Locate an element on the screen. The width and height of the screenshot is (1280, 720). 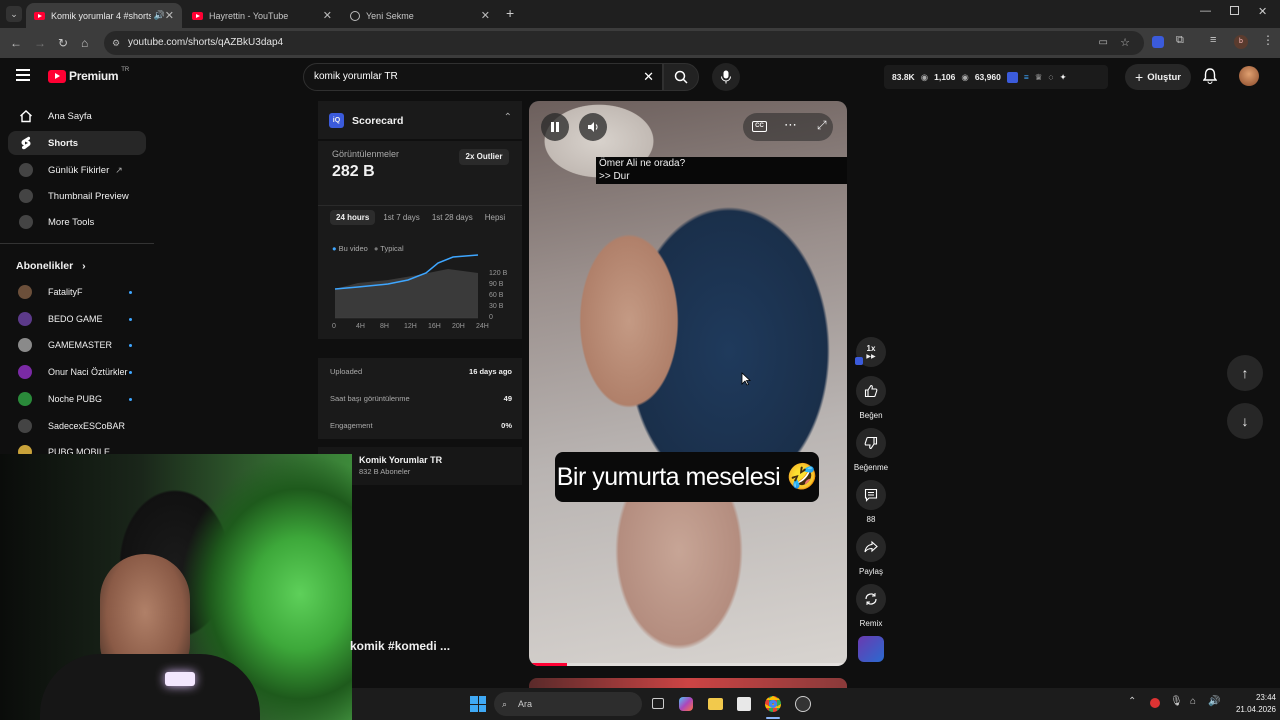
clear-search-icon: ✕ is located at coordinates (648, 77).